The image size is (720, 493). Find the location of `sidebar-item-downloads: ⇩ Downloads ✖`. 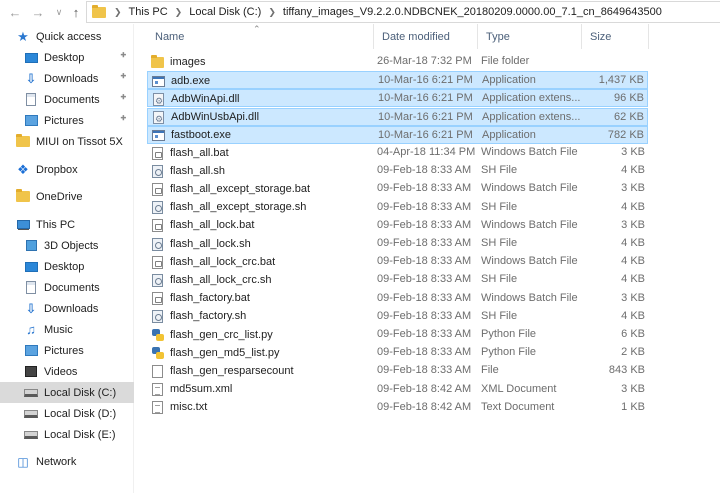

sidebar-item-downloads: ⇩ Downloads ✖ is located at coordinates (67, 78).